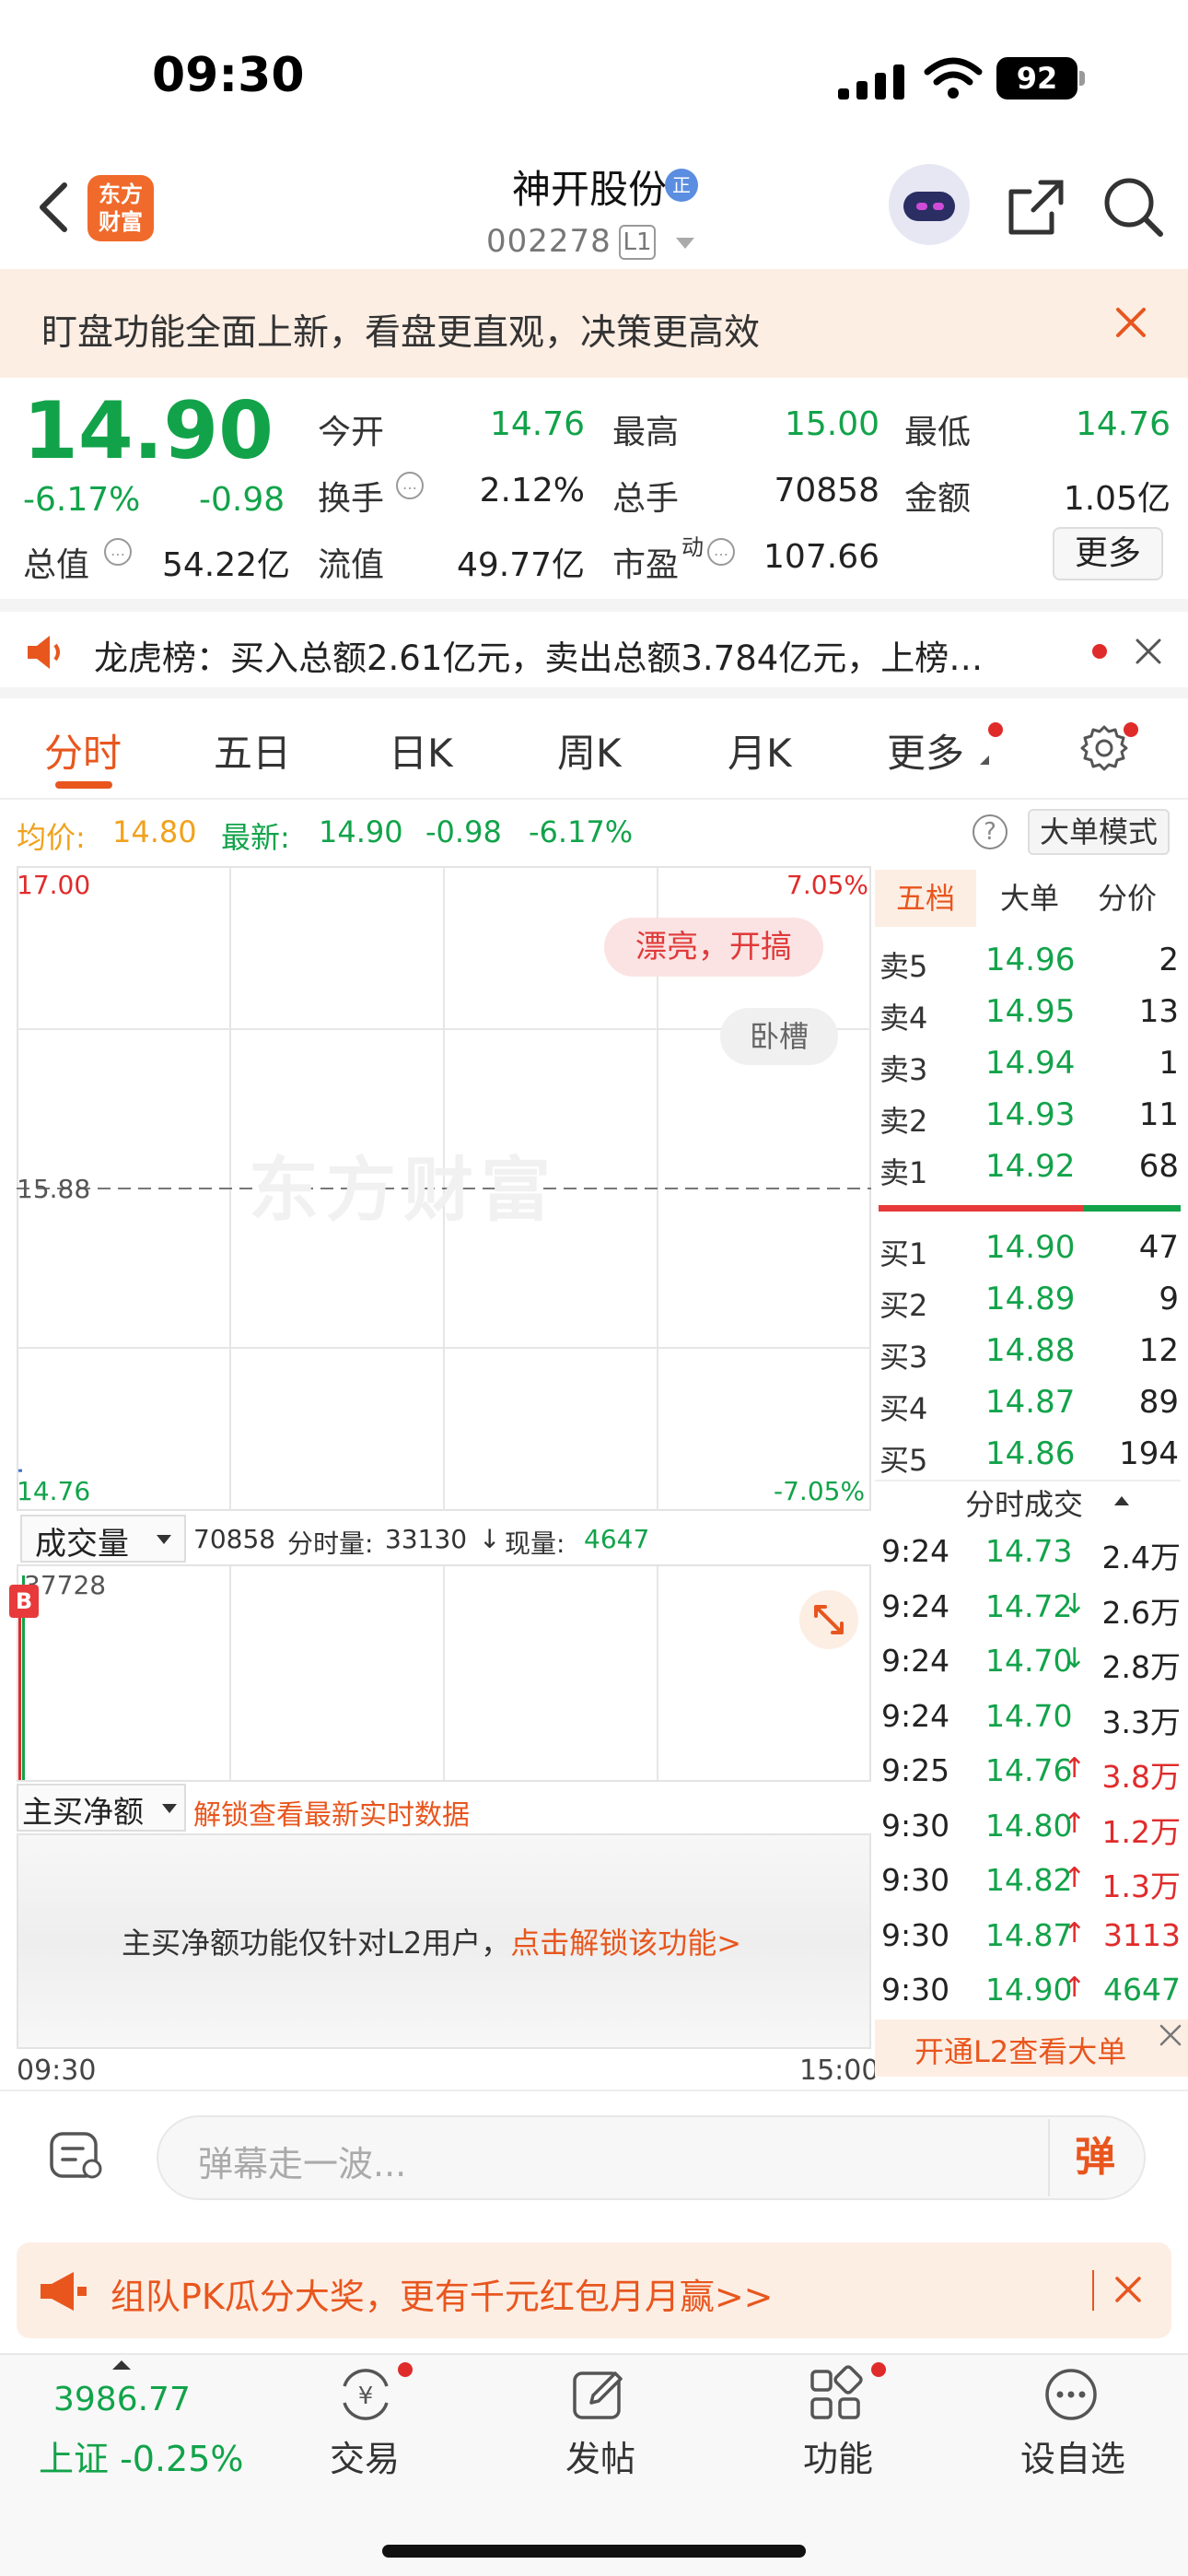  Describe the element at coordinates (1030, 1350) in the screenshot. I see `orderbook-level-price: 14.88` at that location.